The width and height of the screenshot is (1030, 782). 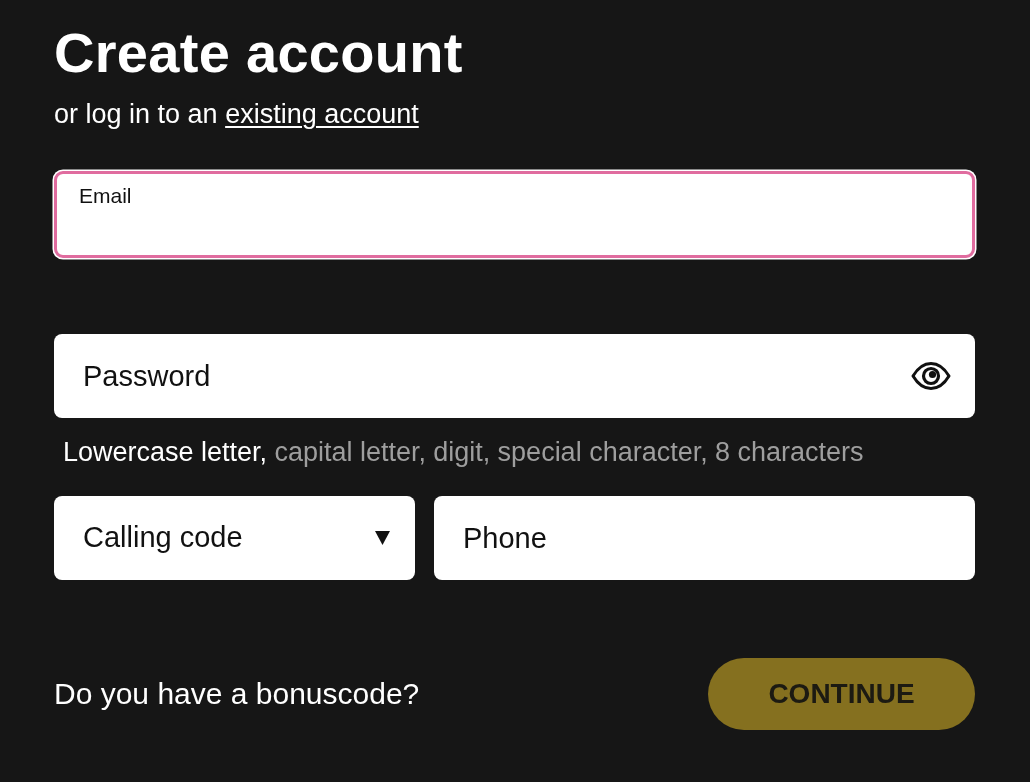 I want to click on email-field, so click(x=514, y=214).